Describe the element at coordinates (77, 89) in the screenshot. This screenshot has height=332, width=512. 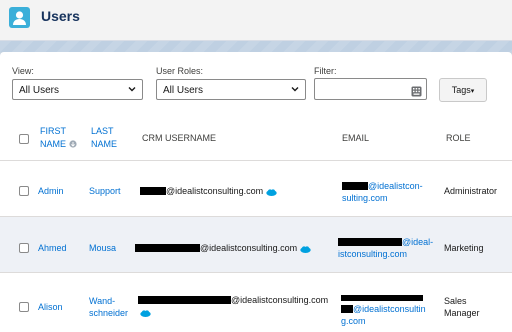
I see `view-select: All Users` at that location.